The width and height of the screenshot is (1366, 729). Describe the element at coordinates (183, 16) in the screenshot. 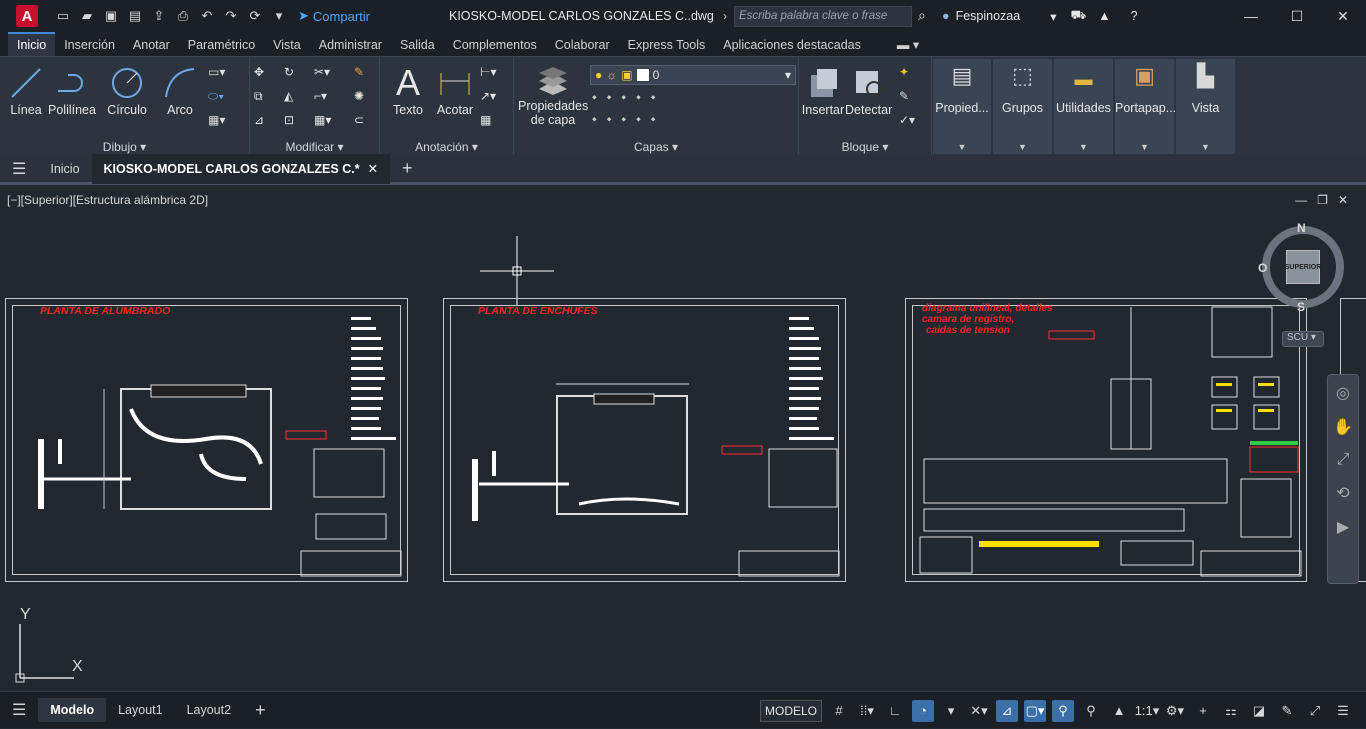

I see `print-icon: ⎙` at that location.